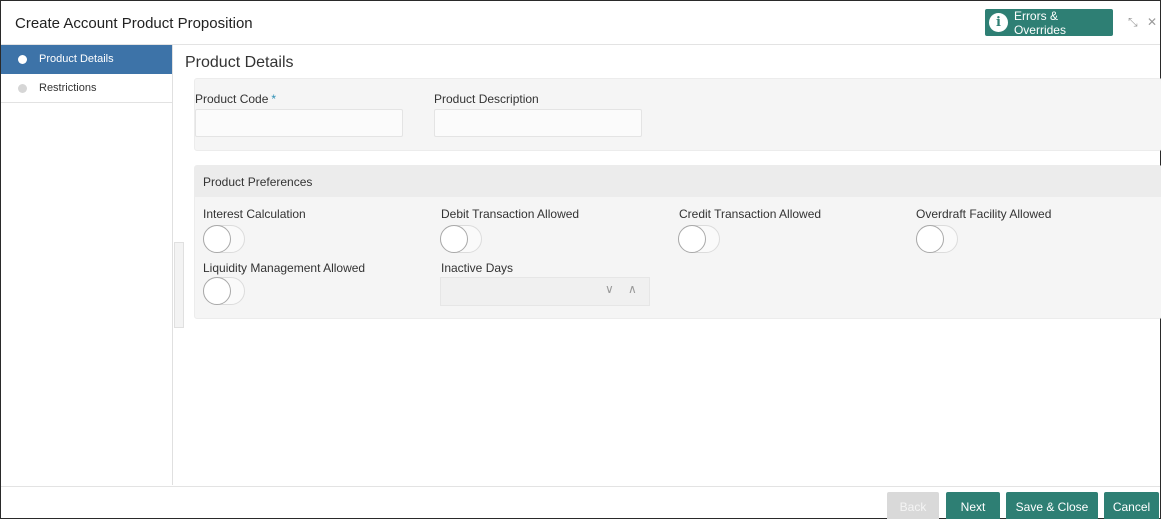  Describe the element at coordinates (76, 59) in the screenshot. I see `sidebar-item-label: Product Details` at that location.